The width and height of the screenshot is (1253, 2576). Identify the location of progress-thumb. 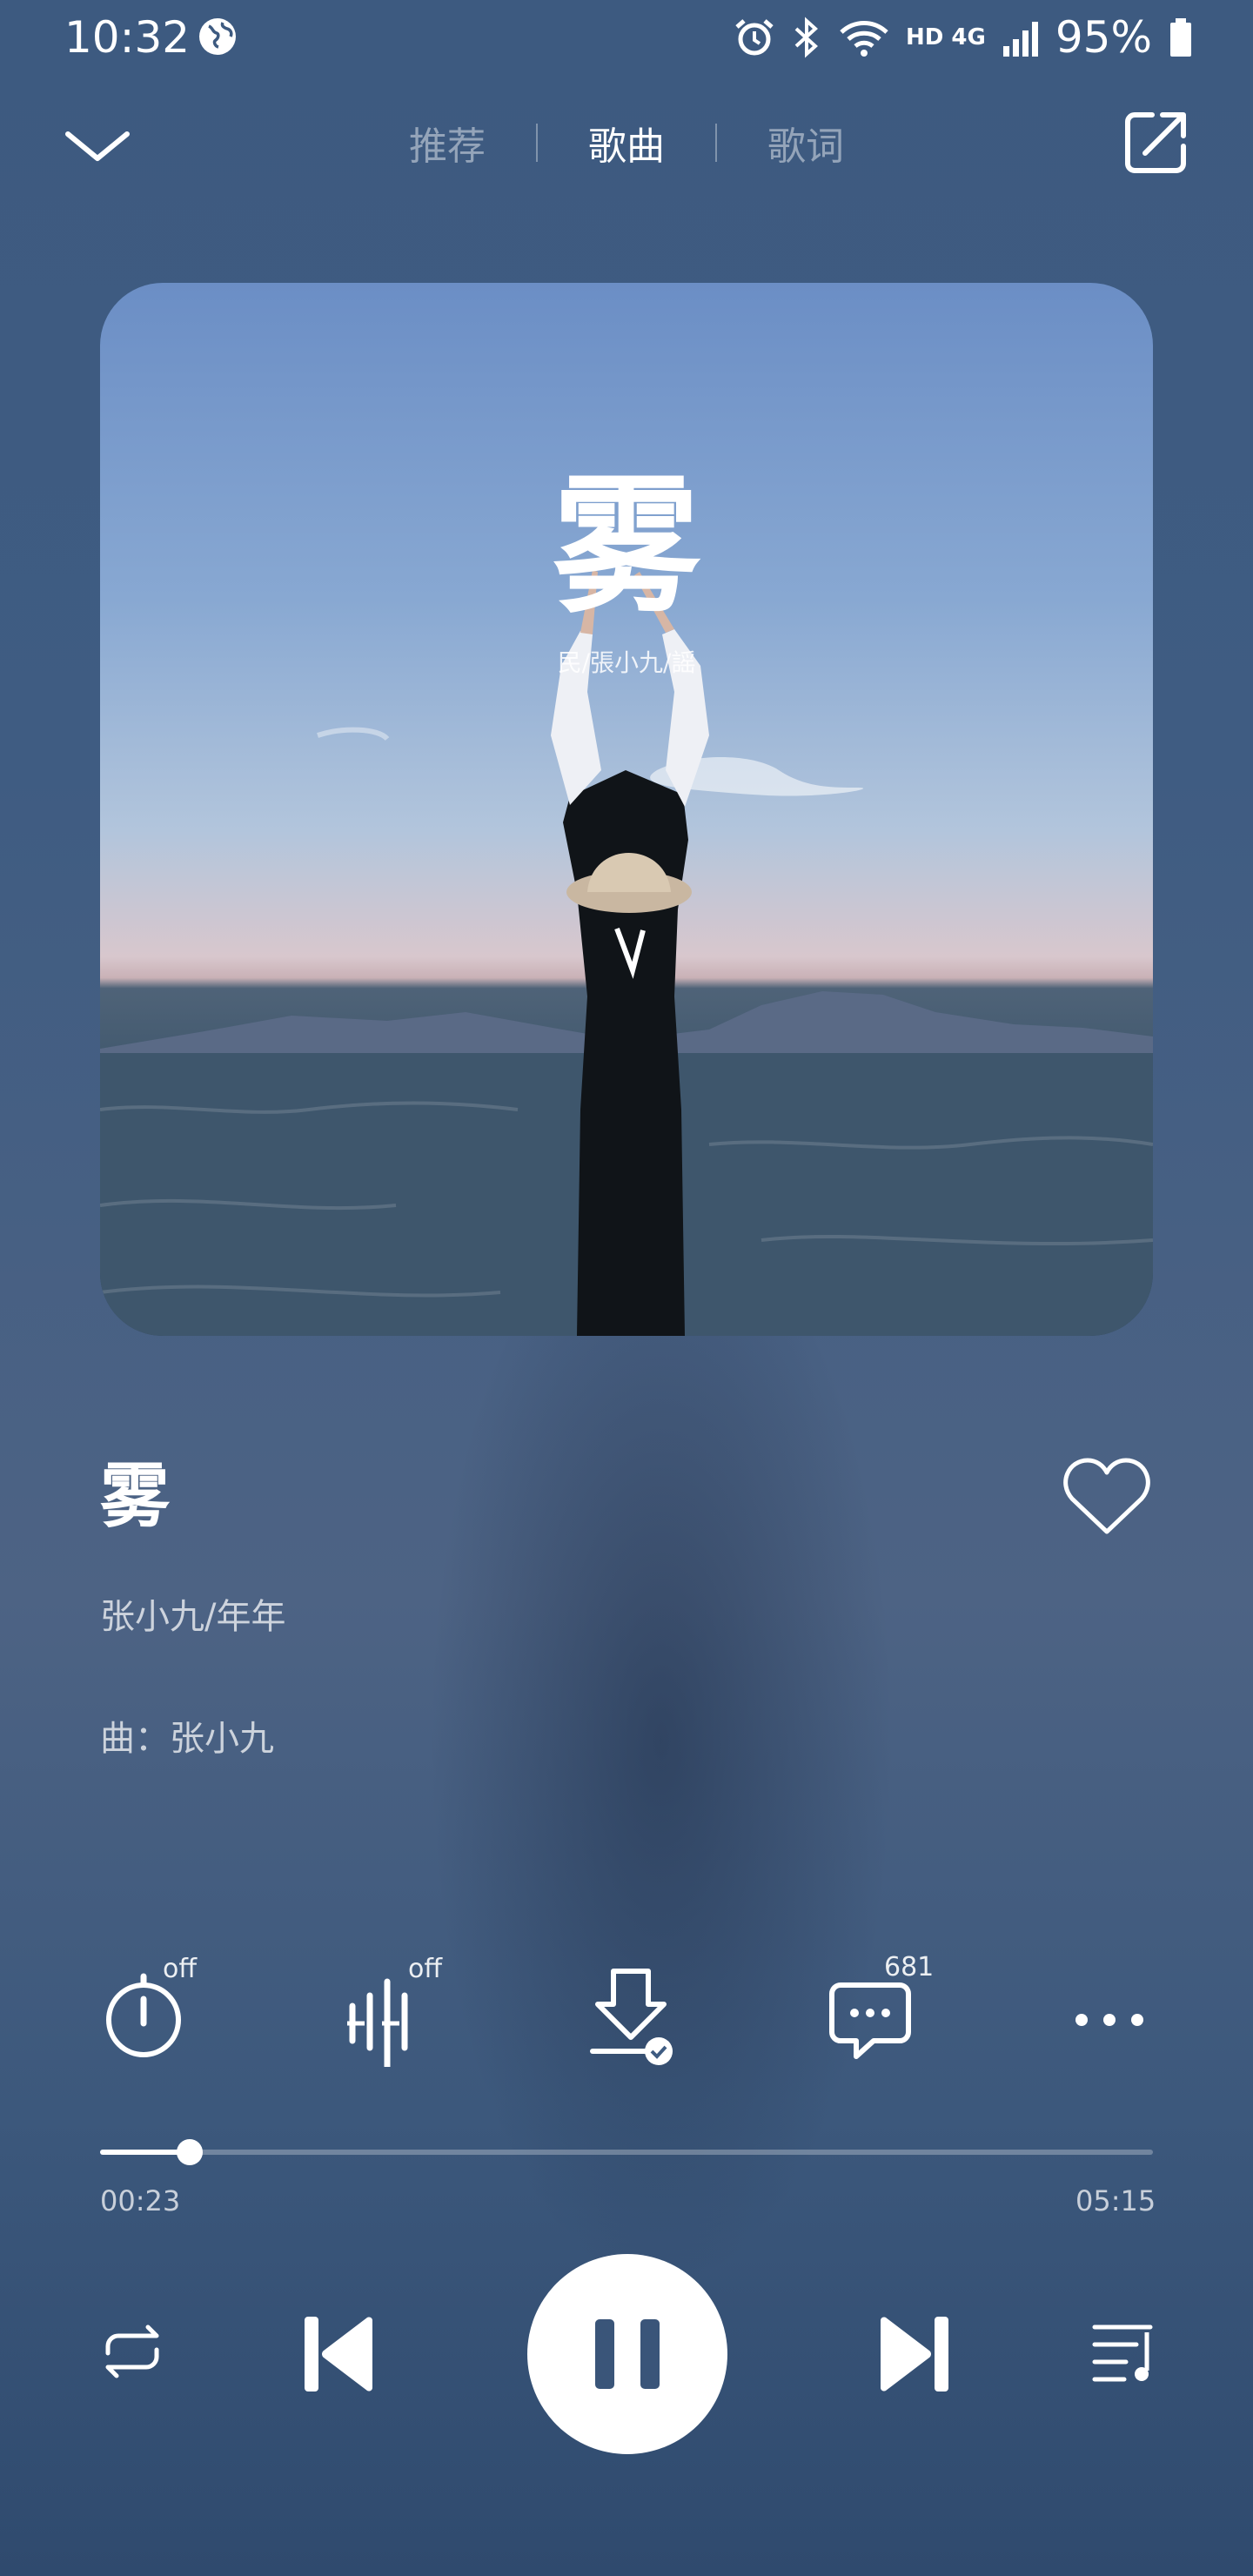
(189, 2152).